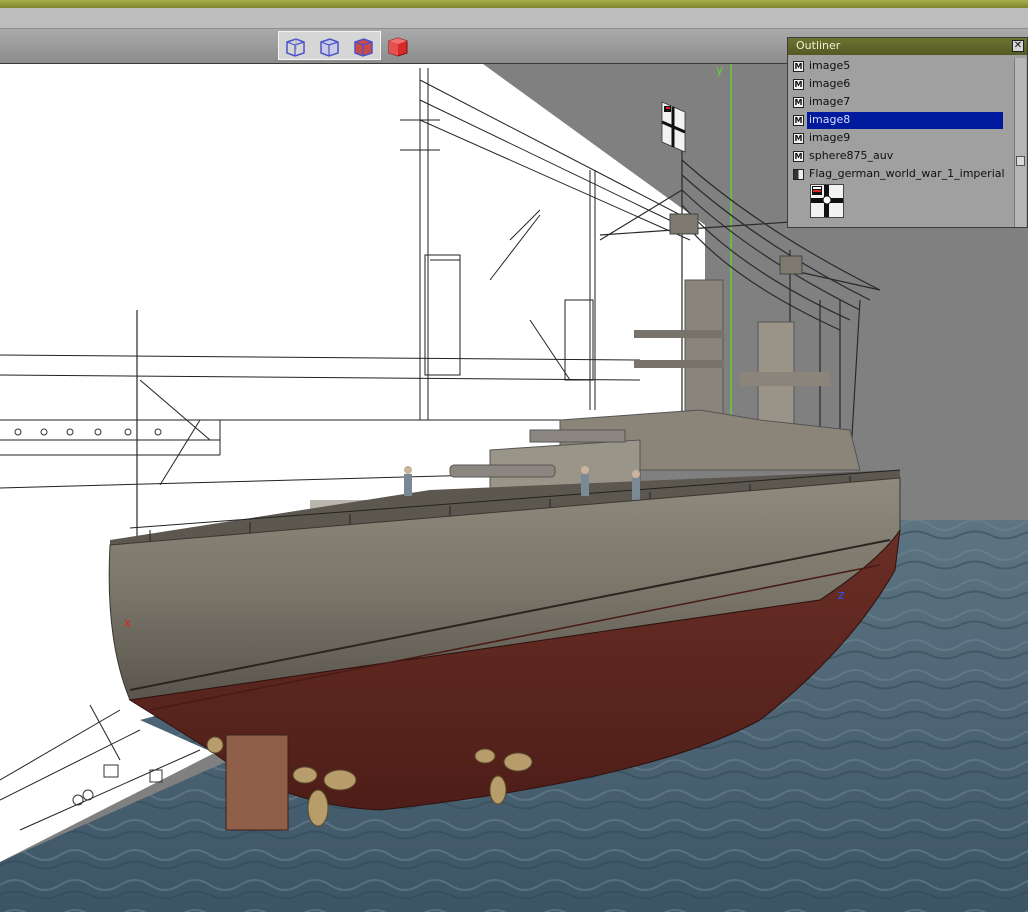 The width and height of the screenshot is (1028, 912). I want to click on z-axis-label: z, so click(841, 595).